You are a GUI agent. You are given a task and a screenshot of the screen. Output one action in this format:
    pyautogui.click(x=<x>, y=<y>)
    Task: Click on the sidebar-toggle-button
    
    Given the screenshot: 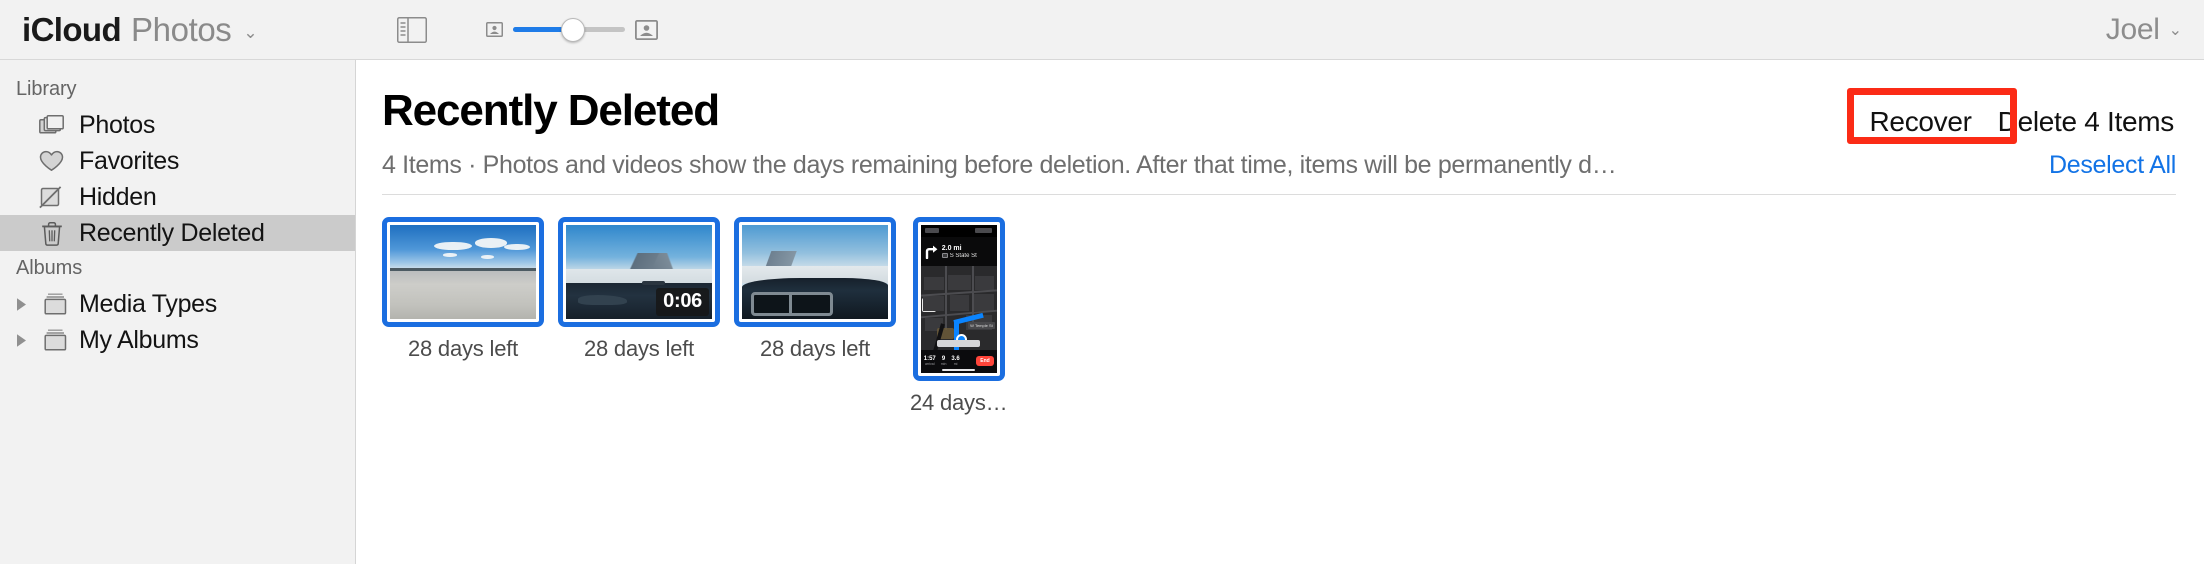 What is the action you would take?
    pyautogui.click(x=412, y=30)
    